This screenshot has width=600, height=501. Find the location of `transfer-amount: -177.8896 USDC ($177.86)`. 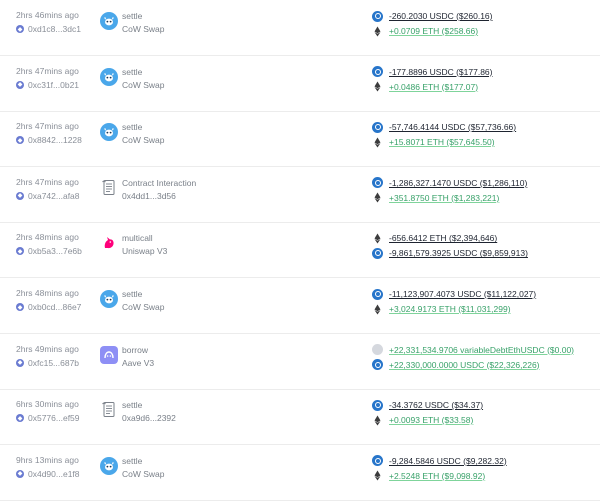

transfer-amount: -177.8896 USDC ($177.86) is located at coordinates (440, 72).